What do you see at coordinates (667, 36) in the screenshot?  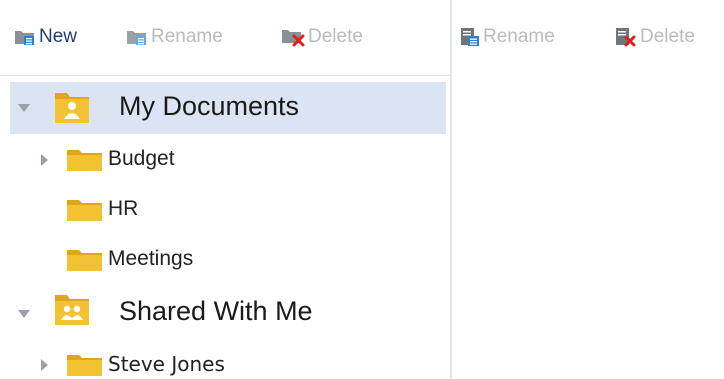 I see `delete-file-label: Delete` at bounding box center [667, 36].